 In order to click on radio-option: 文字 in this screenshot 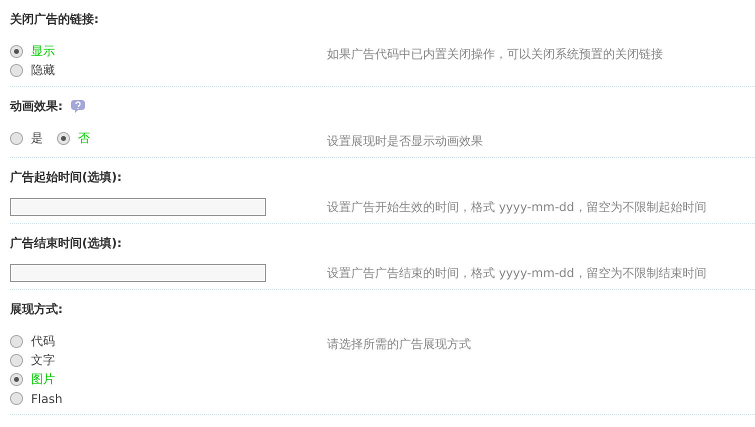, I will do `click(168, 360)`.